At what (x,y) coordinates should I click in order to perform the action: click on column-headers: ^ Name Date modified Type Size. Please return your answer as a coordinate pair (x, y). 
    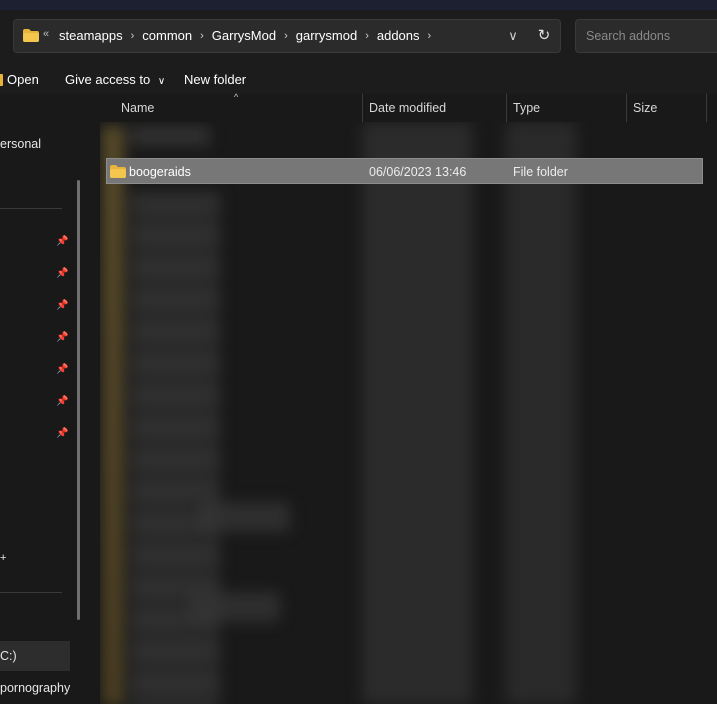
    Looking at the image, I should click on (408, 107).